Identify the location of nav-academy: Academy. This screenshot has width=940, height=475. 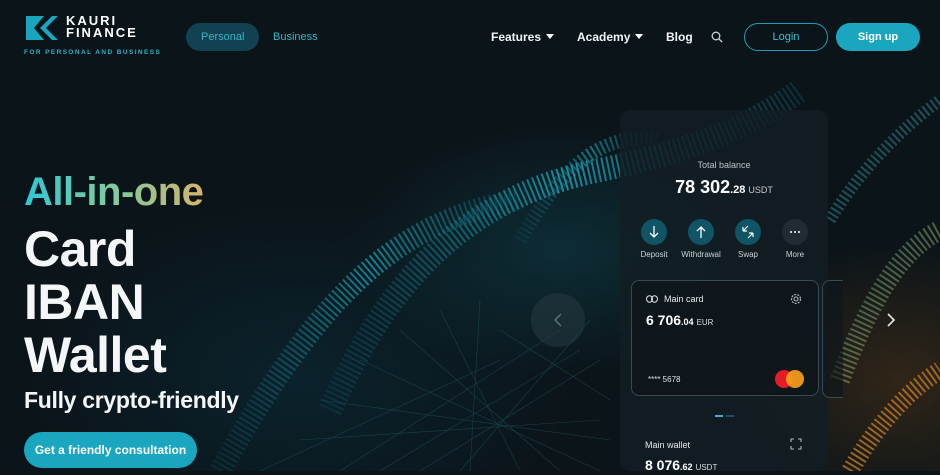
(610, 37).